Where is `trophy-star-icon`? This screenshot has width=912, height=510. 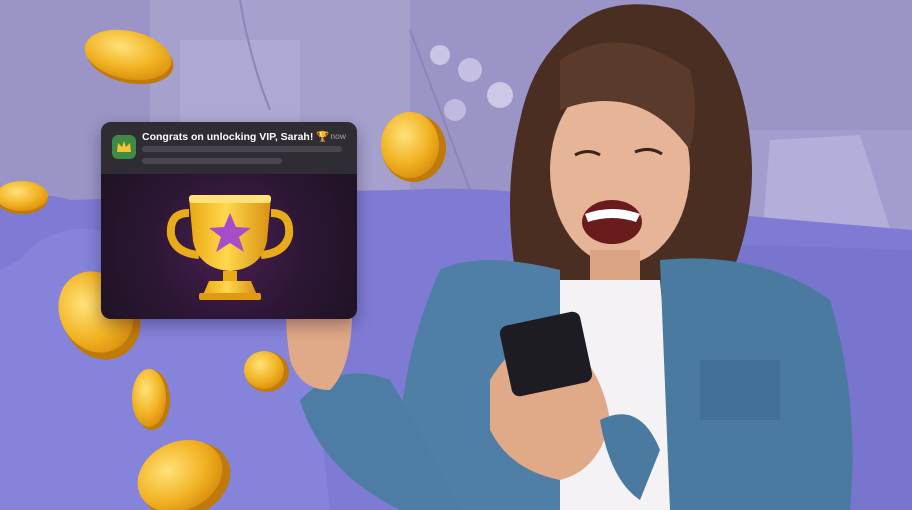 trophy-star-icon is located at coordinates (230, 247).